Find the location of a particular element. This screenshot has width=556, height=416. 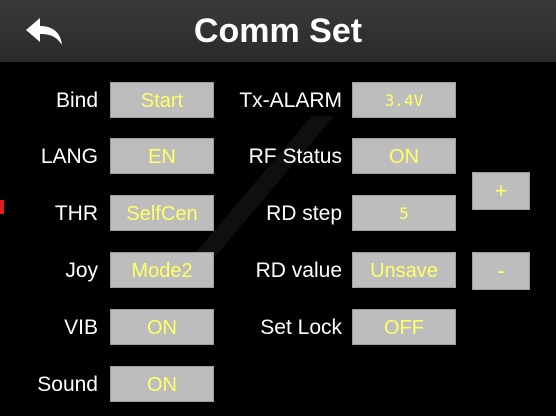

rd-step-label: RD step is located at coordinates (304, 213).